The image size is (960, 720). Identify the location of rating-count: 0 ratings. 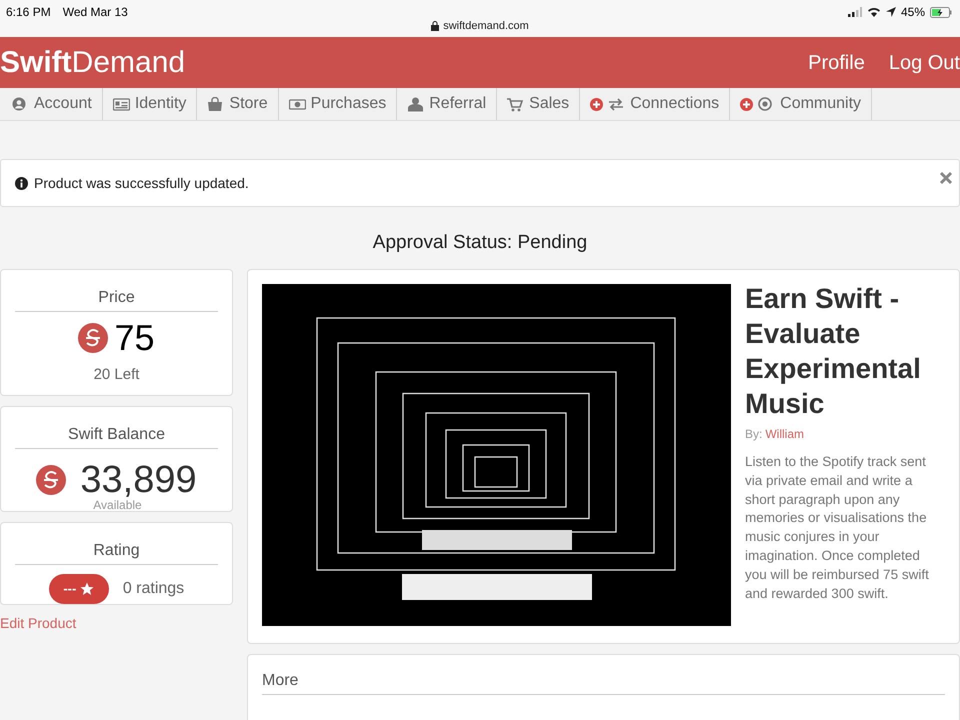
(153, 589).